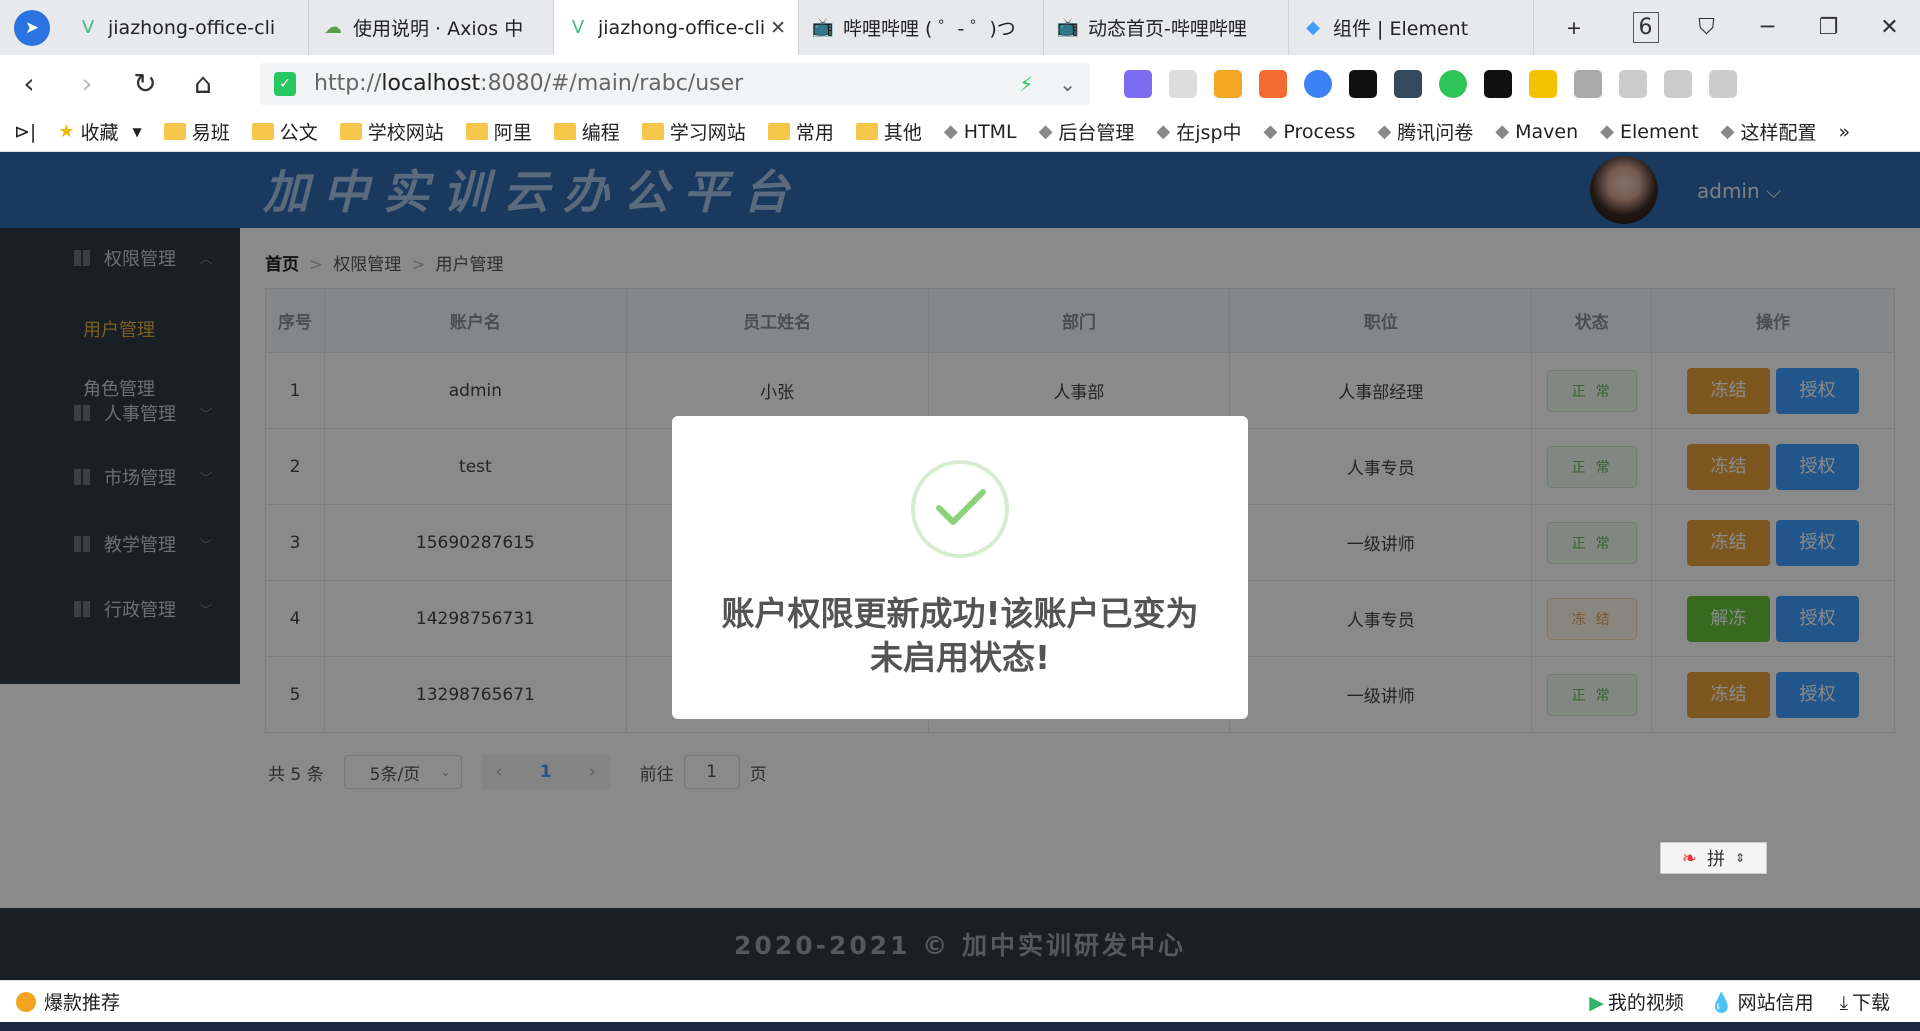 Image resolution: width=1920 pixels, height=1031 pixels. Describe the element at coordinates (1843, 1003) in the screenshot. I see `download-icon: ⤓` at that location.